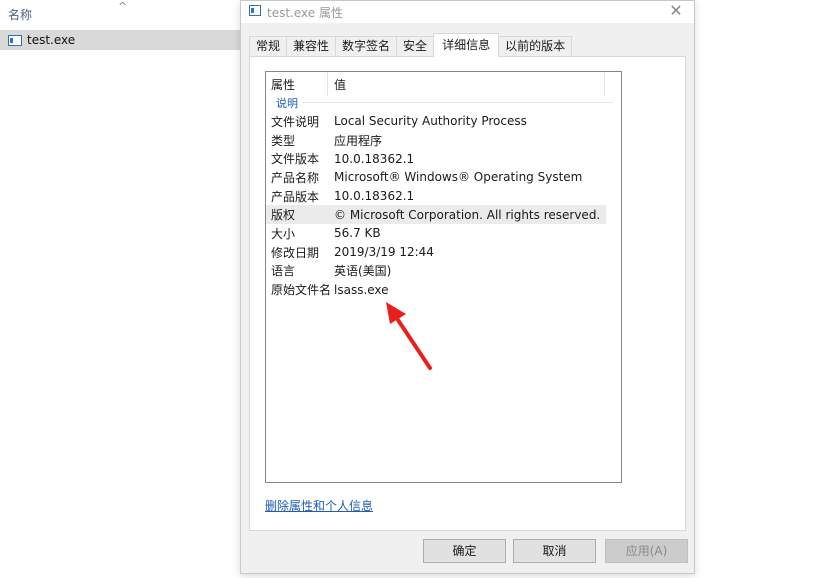 This screenshot has height=578, width=830. Describe the element at coordinates (443, 271) in the screenshot. I see `list-row: 语言 英语(美国)` at that location.